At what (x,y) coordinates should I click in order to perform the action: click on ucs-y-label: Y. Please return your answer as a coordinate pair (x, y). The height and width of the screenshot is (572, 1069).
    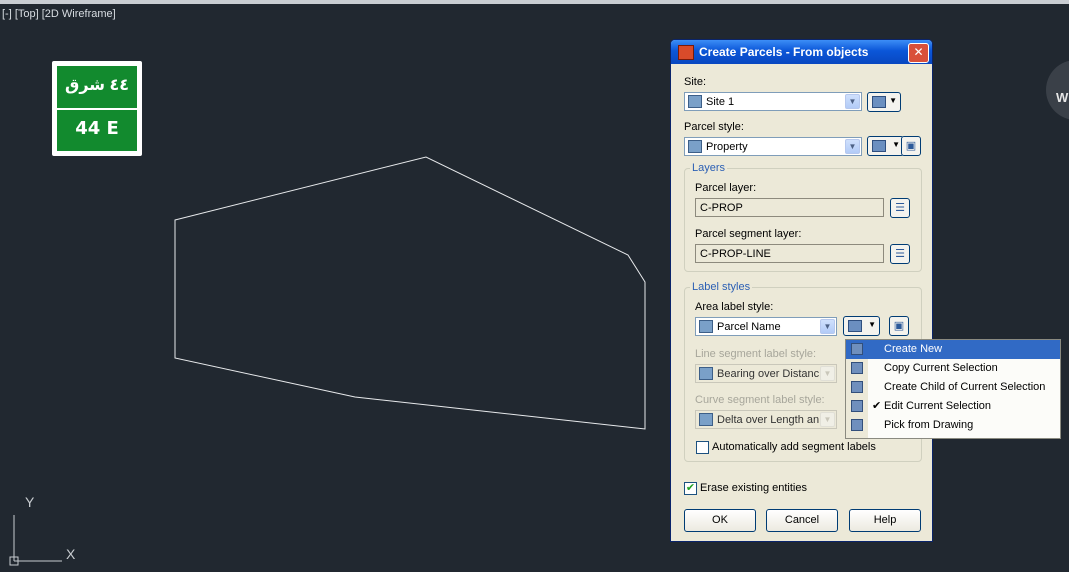
    Looking at the image, I should click on (30, 502).